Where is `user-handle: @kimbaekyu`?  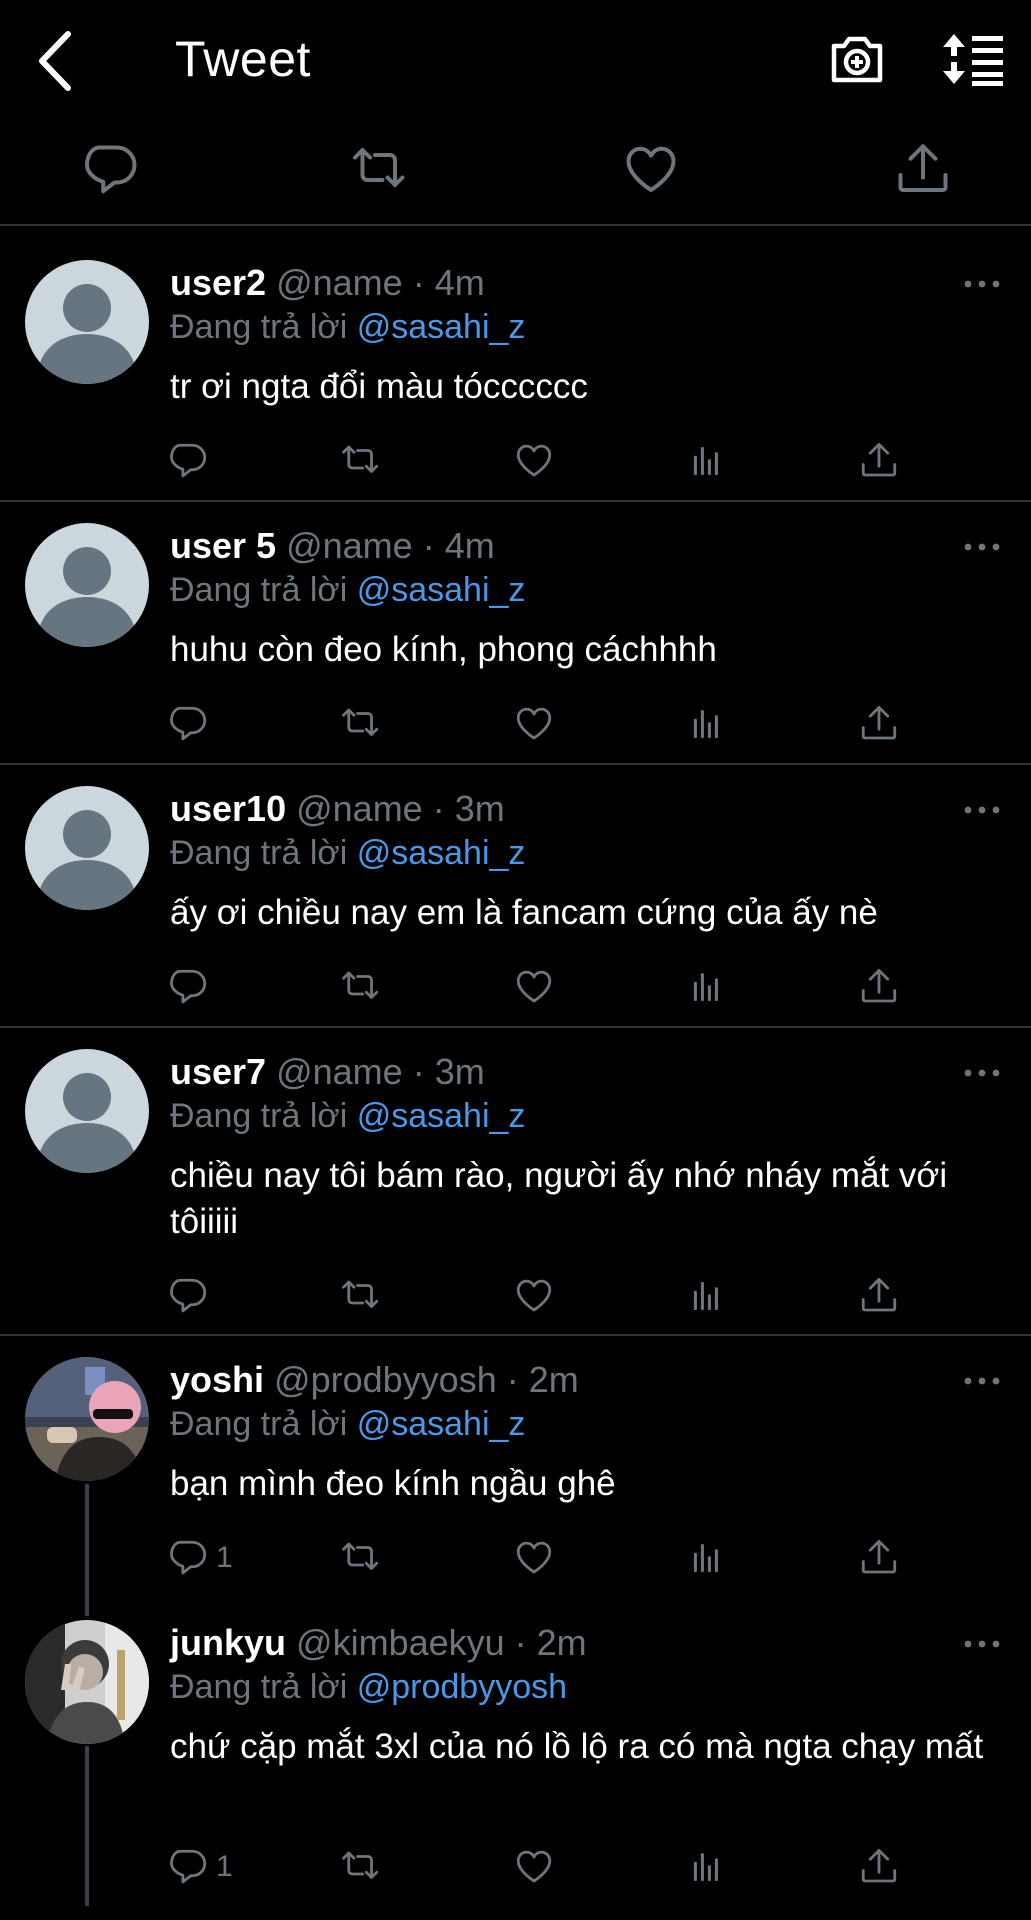
user-handle: @kimbaekyu is located at coordinates (400, 1642).